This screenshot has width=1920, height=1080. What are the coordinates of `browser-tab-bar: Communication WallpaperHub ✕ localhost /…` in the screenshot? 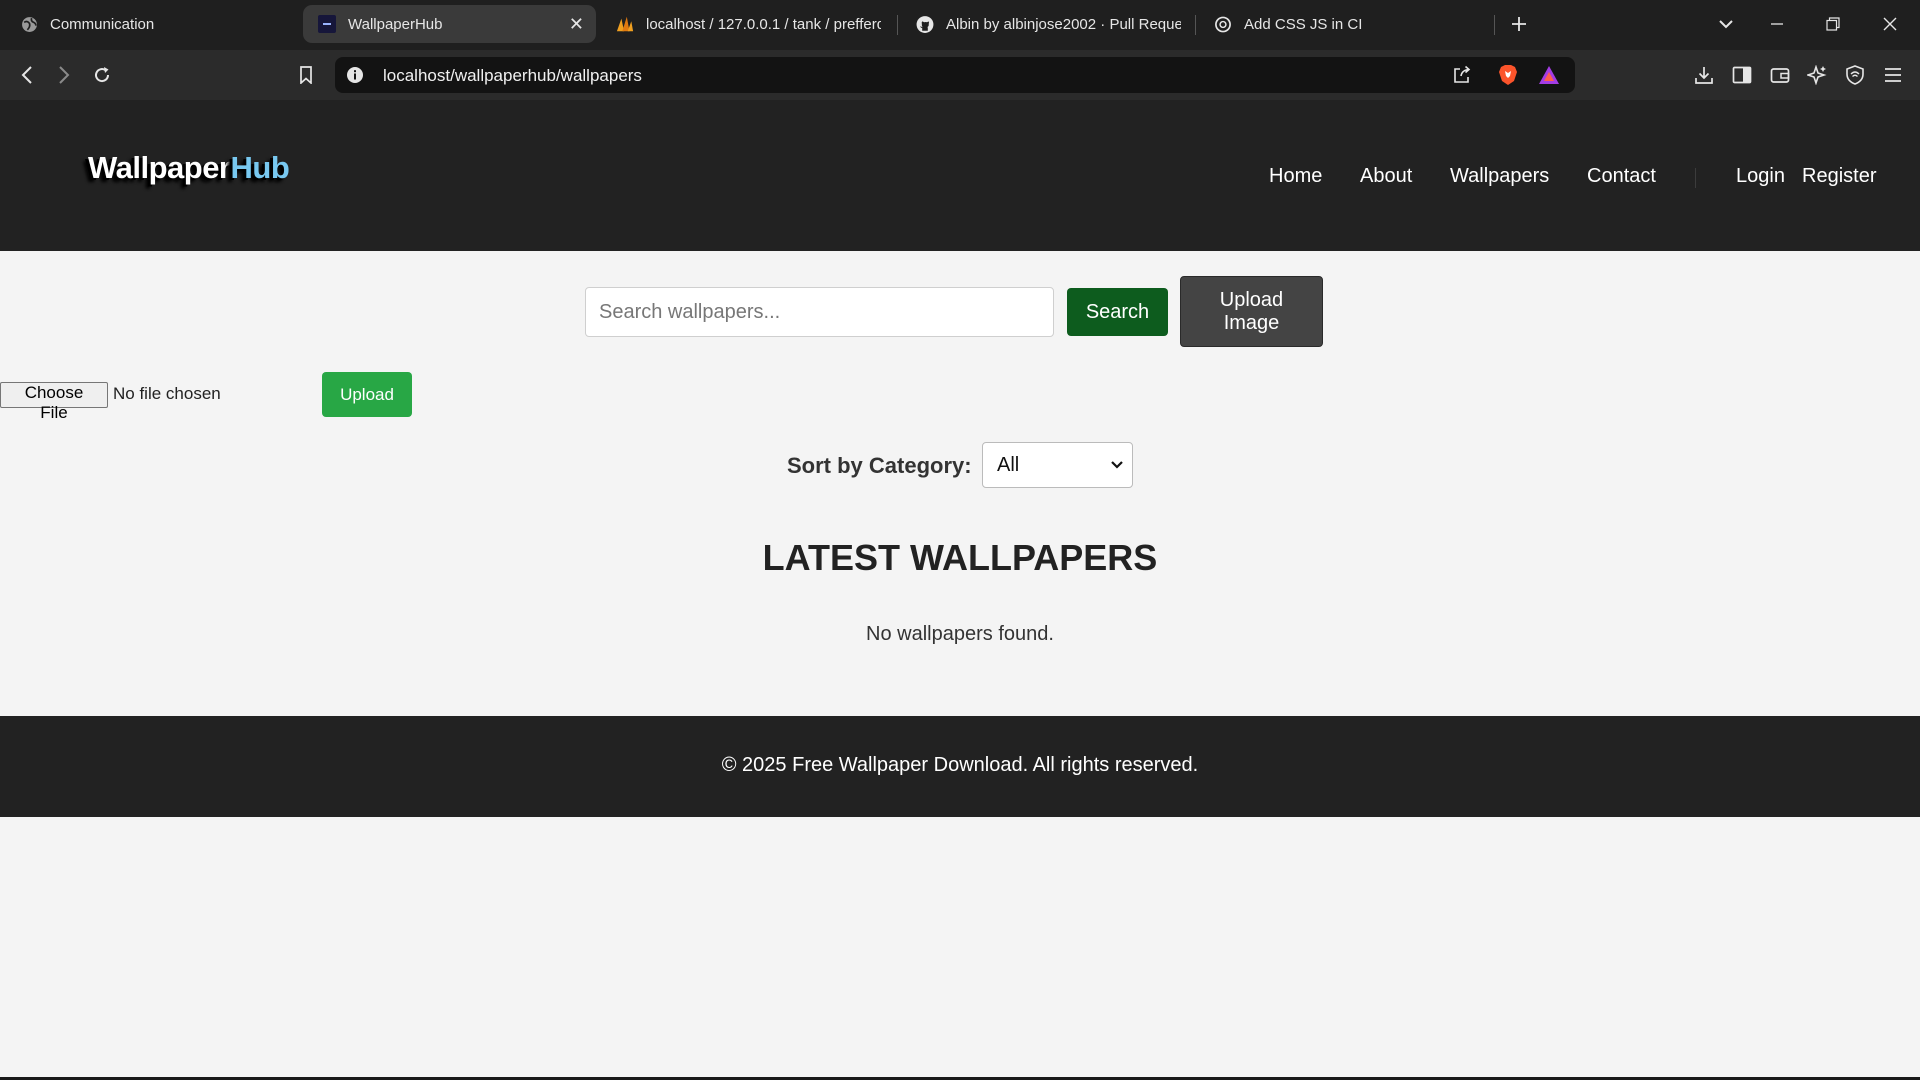 It's located at (960, 25).